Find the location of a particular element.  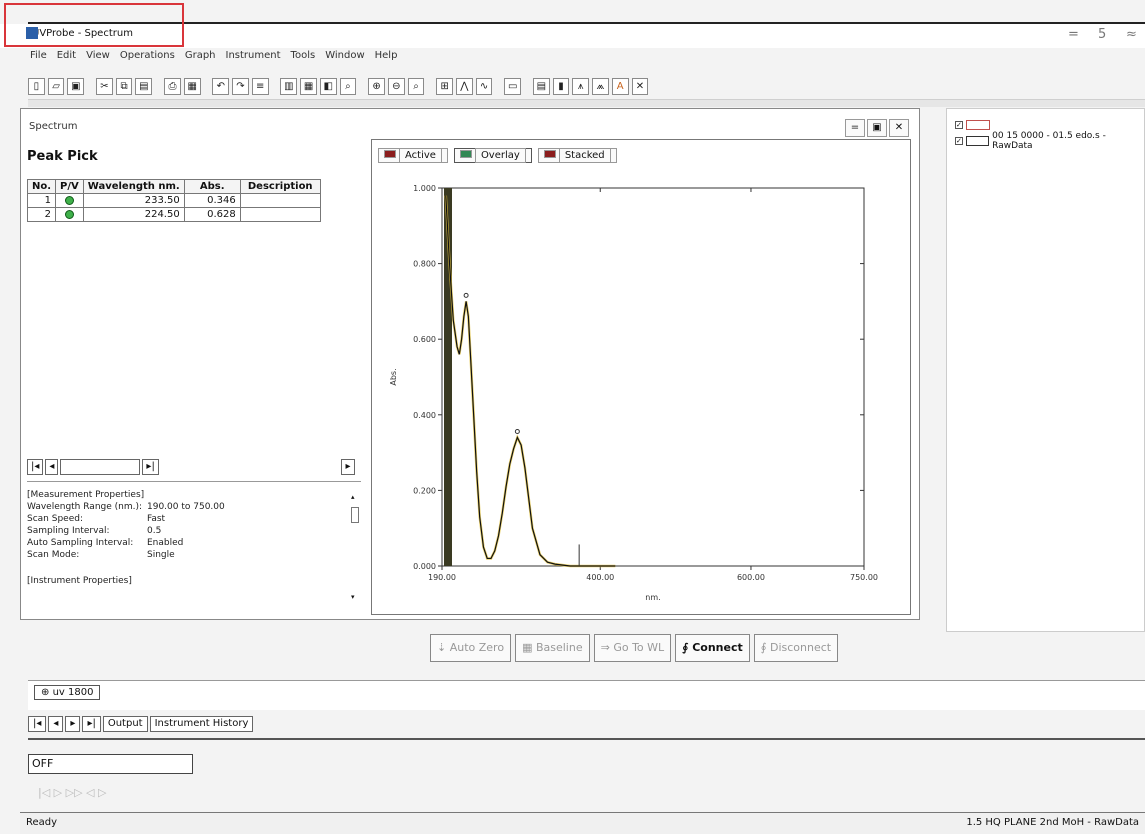

y-tick-label: 0.400 is located at coordinates (424, 415).